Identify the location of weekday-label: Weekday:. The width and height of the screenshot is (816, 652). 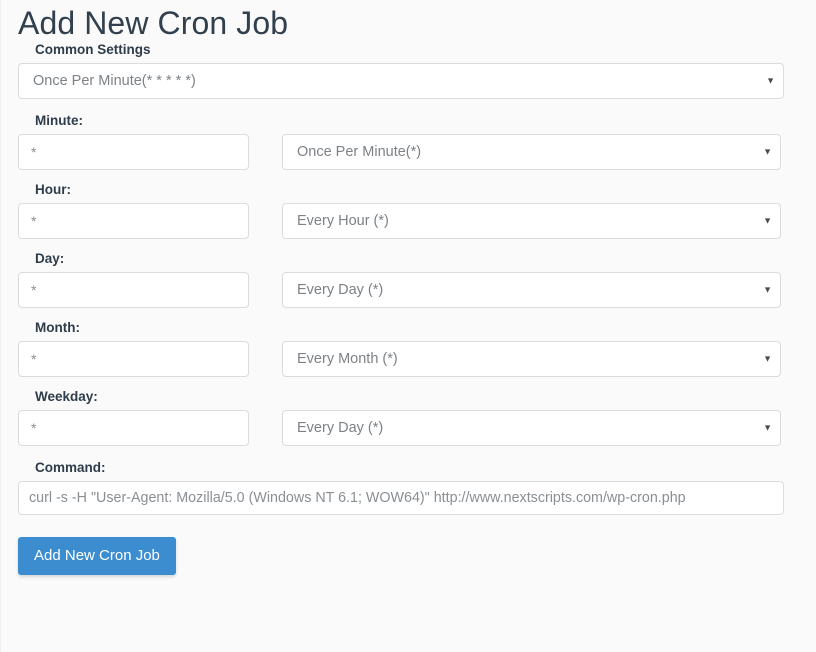
(66, 396).